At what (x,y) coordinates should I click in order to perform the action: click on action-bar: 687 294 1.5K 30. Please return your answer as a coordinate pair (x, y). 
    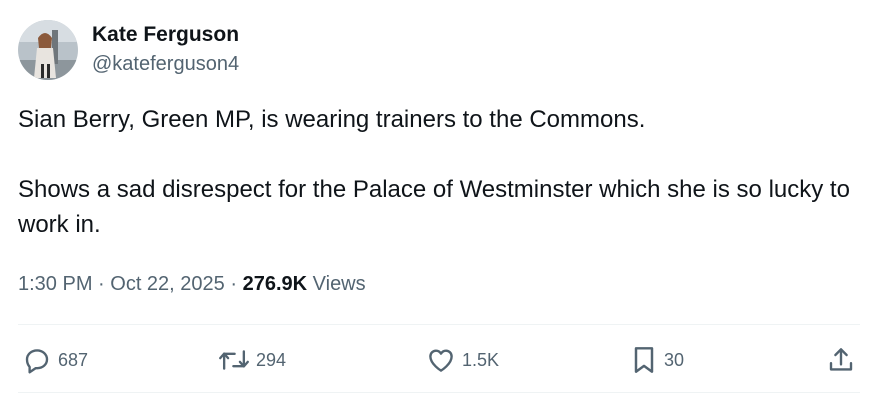
    Looking at the image, I should click on (439, 360).